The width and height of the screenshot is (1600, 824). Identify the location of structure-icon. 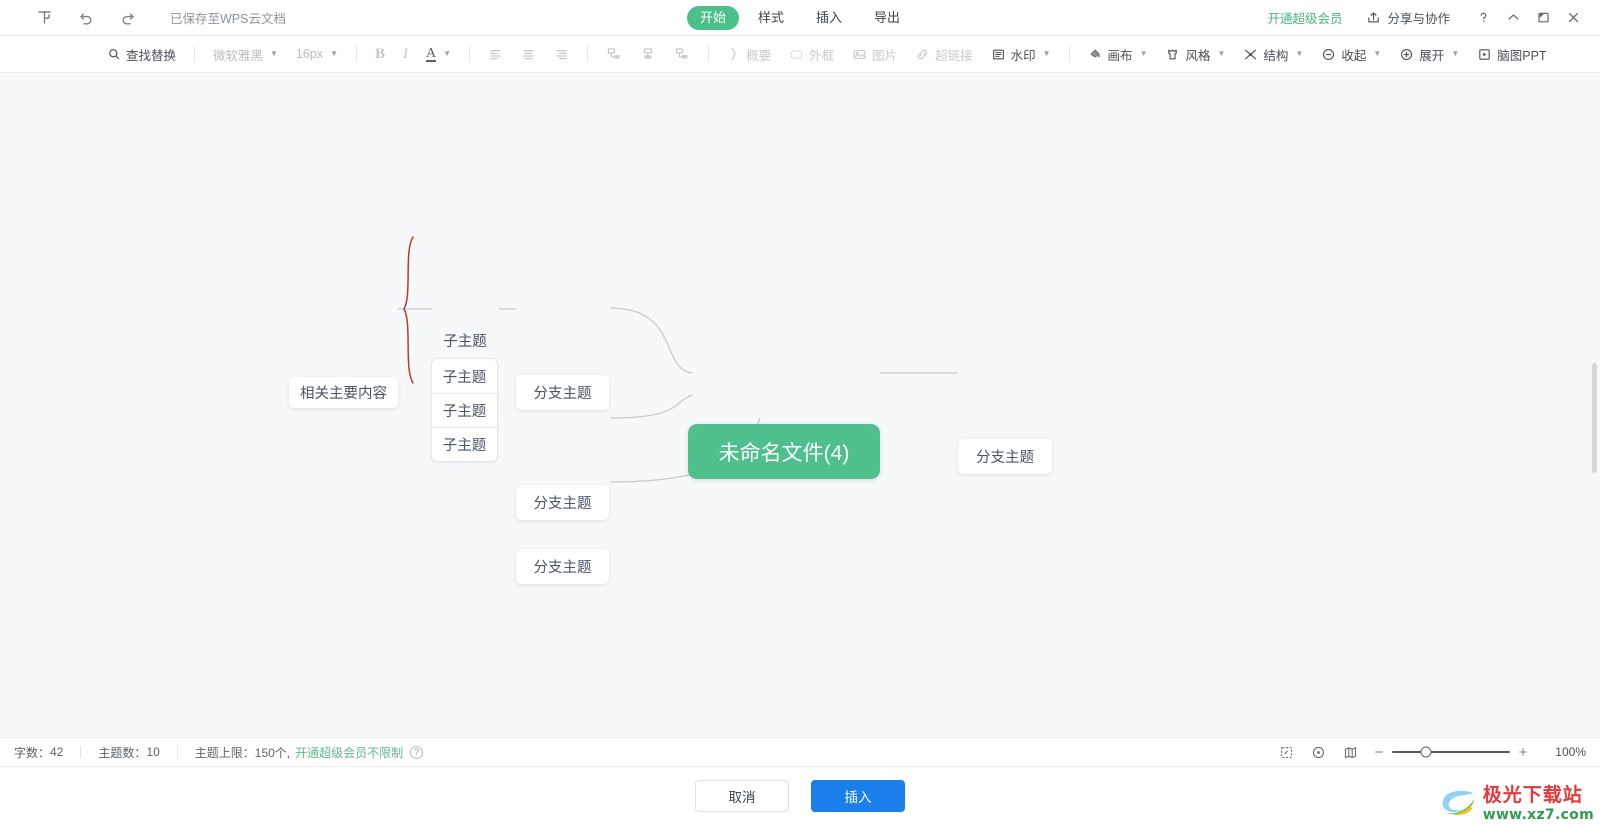
(1250, 54).